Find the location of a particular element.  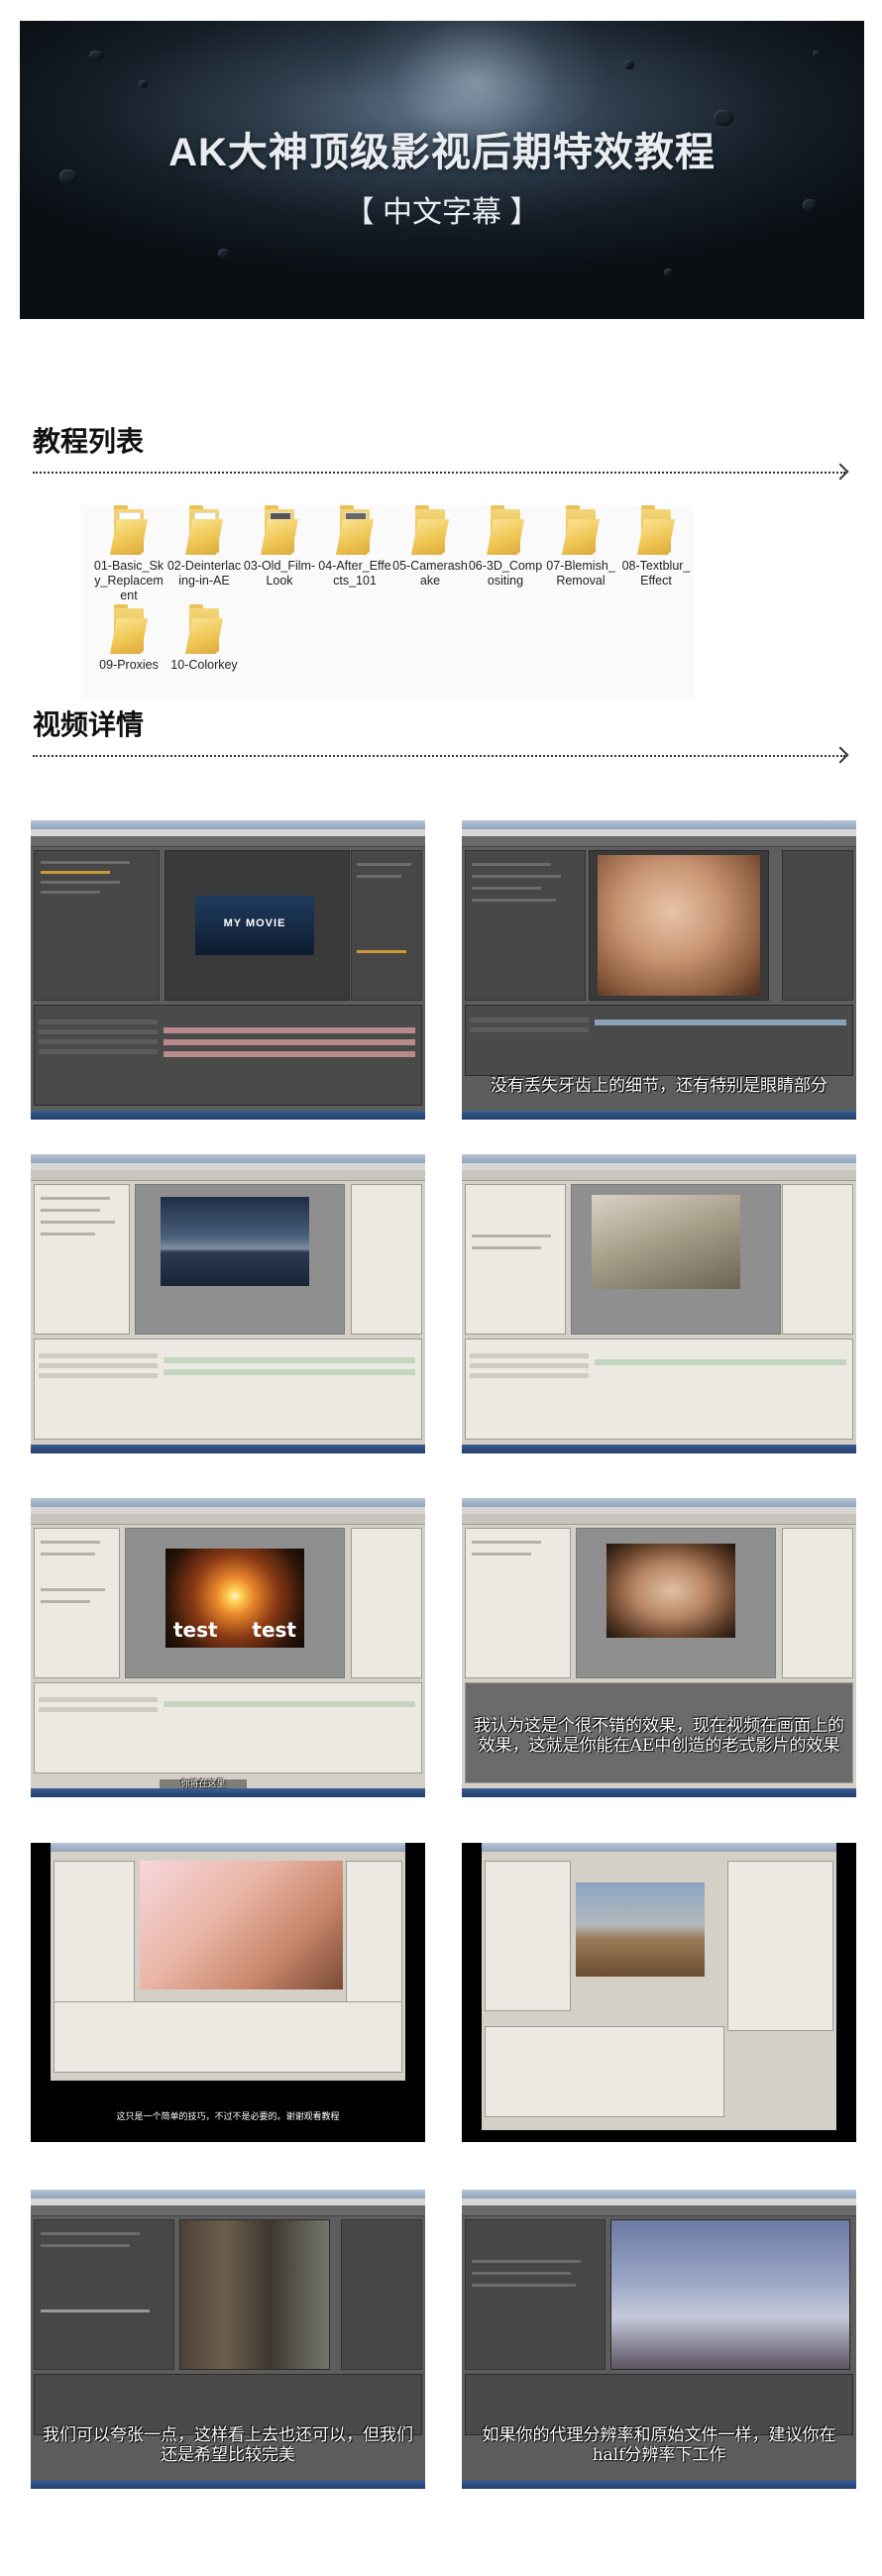

folder-label: 06-3D_Compositing is located at coordinates (505, 573).